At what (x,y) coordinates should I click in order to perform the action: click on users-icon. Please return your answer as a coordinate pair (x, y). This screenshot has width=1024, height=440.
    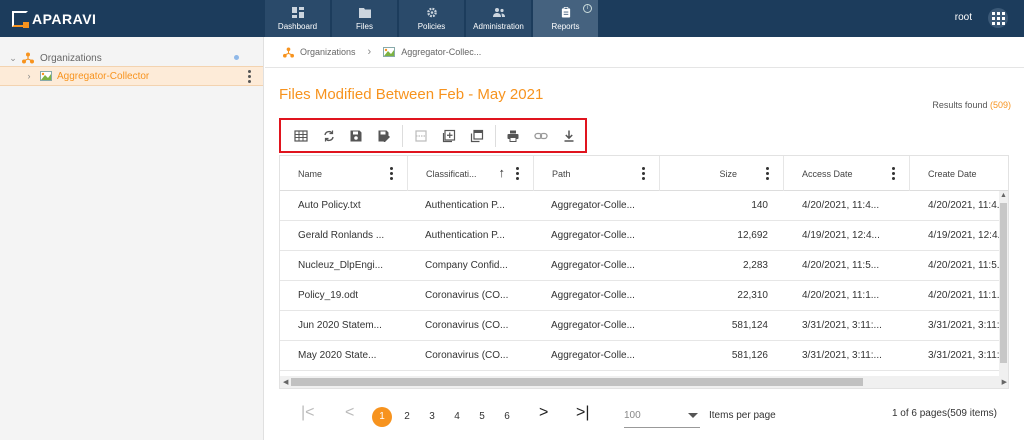
    Looking at the image, I should click on (498, 12).